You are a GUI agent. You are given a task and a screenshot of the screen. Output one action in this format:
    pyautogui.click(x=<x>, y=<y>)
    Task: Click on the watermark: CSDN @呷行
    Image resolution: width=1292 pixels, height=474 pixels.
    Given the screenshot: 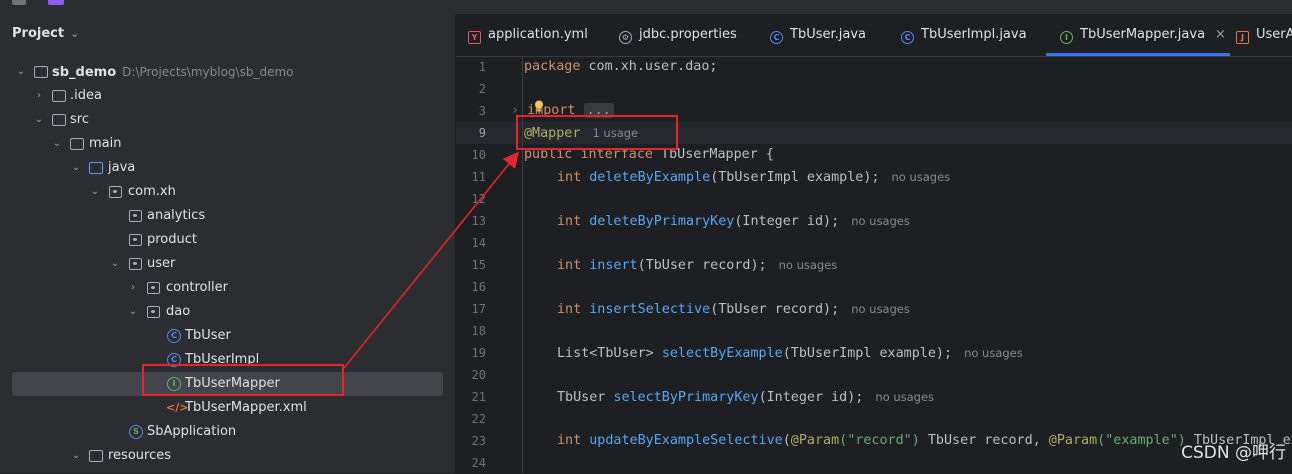 What is the action you would take?
    pyautogui.click(x=1233, y=453)
    